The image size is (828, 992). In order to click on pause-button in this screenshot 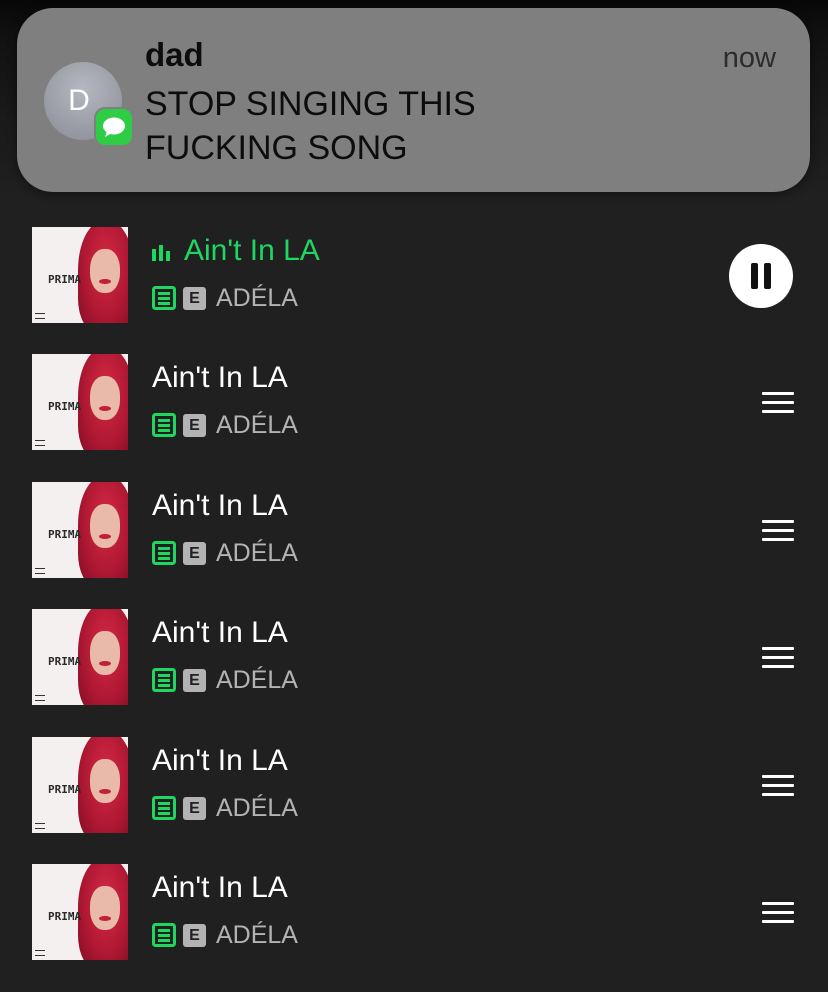, I will do `click(761, 276)`.